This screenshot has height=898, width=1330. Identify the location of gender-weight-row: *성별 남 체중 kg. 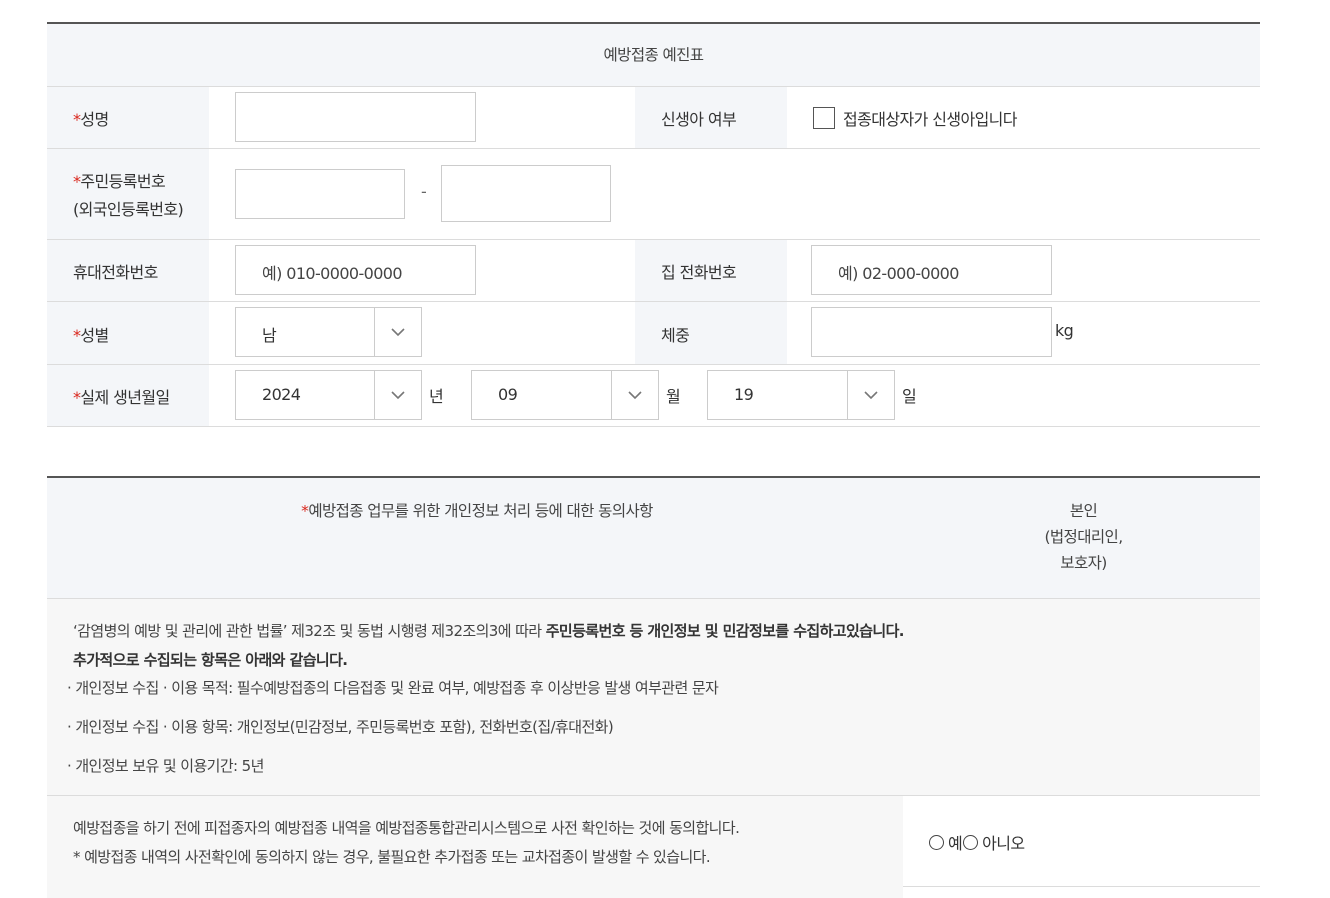
(653, 333).